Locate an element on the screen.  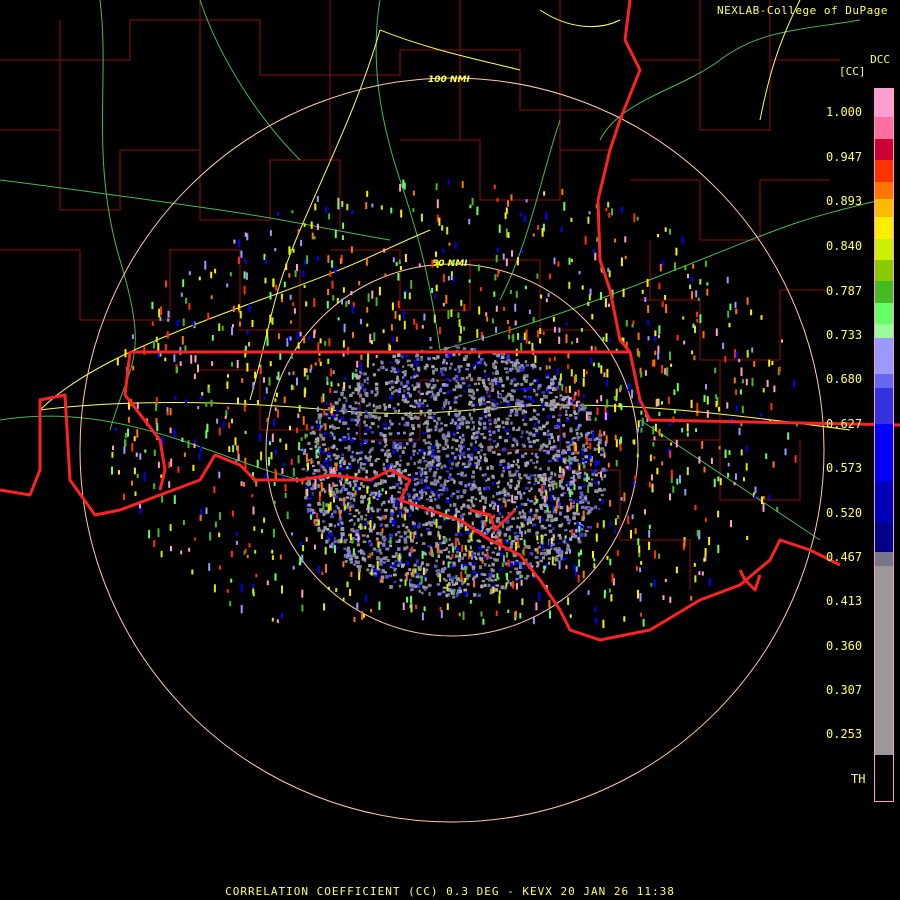
ring-label-100: 100 NMI is located at coordinates (449, 80).